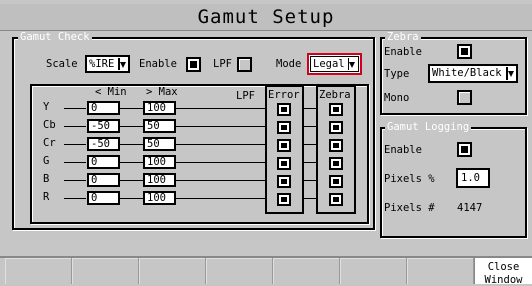 This screenshot has width=532, height=286. I want to click on scale-select: %IRE, so click(107, 64).